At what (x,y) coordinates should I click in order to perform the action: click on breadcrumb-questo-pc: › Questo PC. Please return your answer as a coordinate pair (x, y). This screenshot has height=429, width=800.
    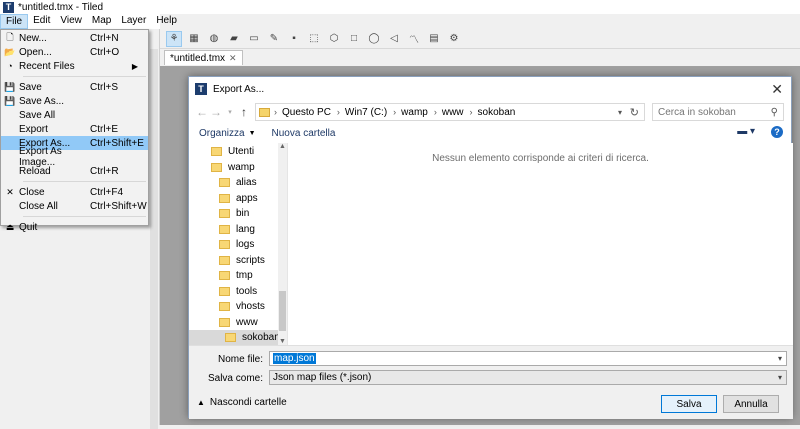
    Looking at the image, I should click on (302, 112).